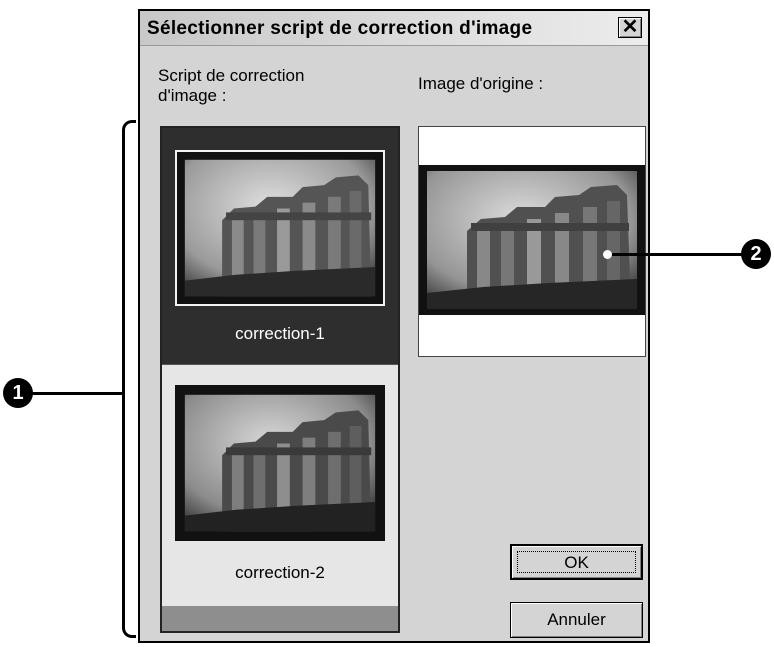 The width and height of the screenshot is (774, 647). Describe the element at coordinates (756, 254) in the screenshot. I see `callout-2-badge: 2` at that location.